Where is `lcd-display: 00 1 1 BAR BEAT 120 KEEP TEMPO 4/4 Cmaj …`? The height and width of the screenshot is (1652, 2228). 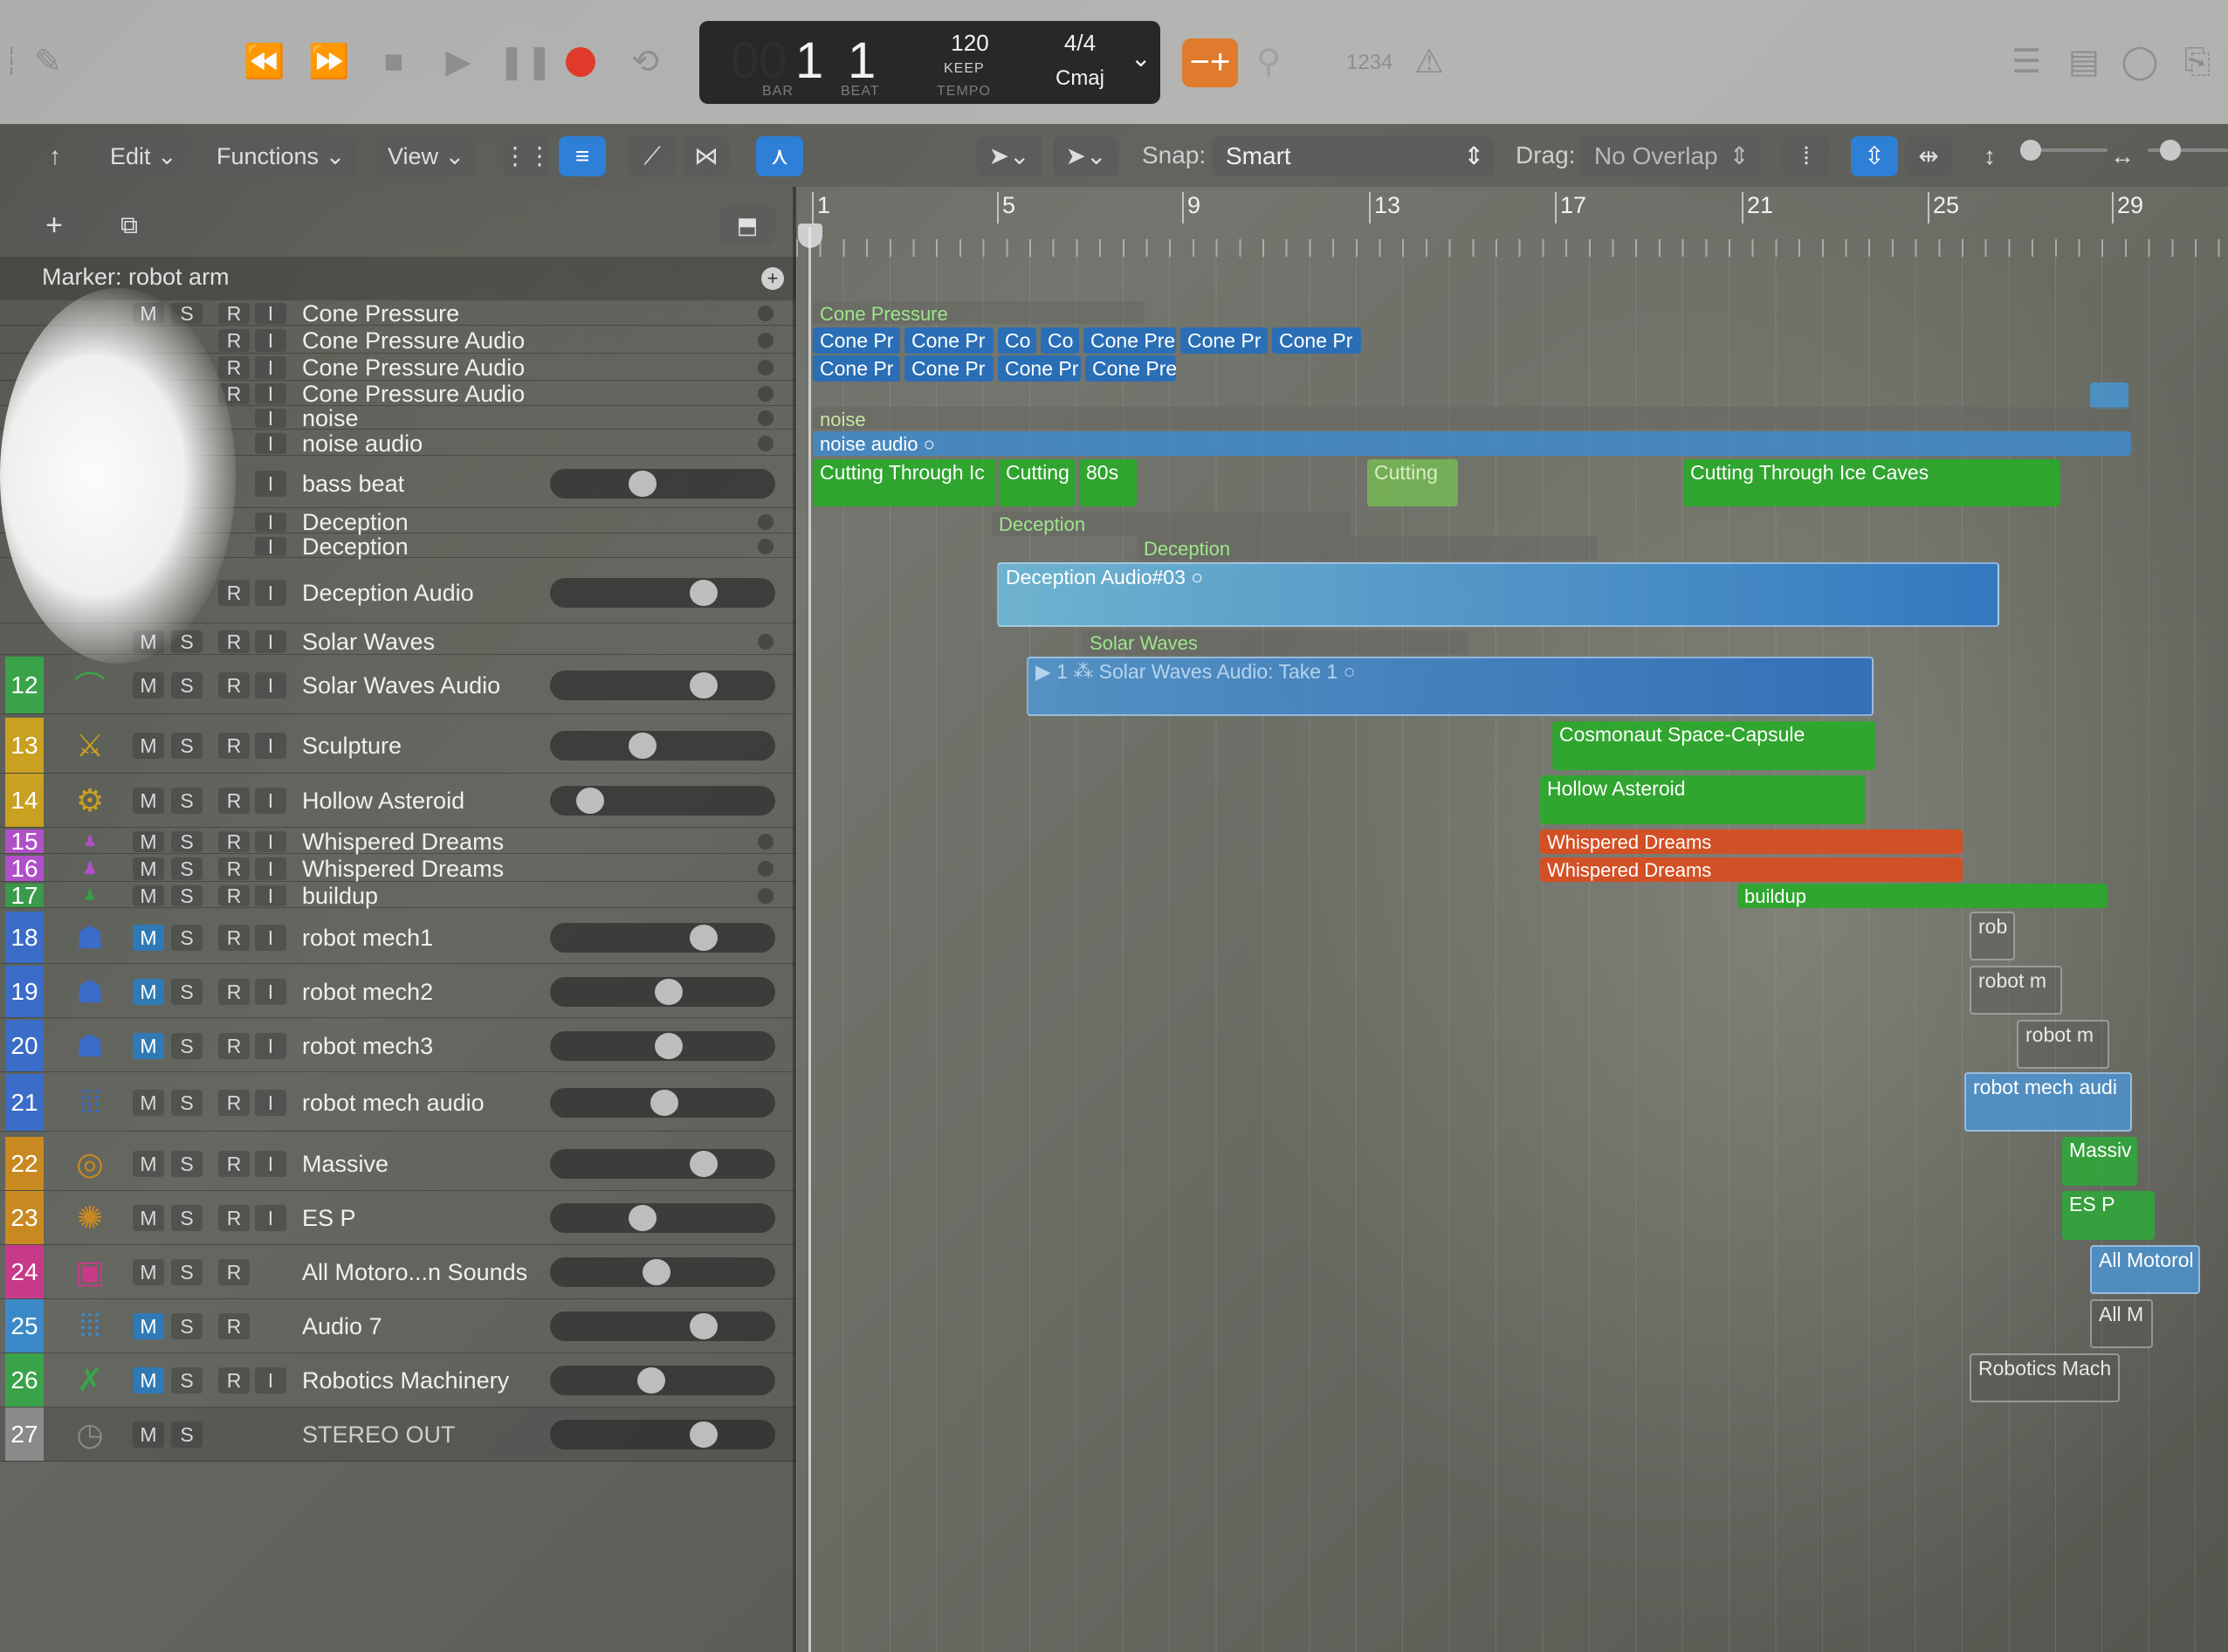
lcd-display: 00 1 1 BAR BEAT 120 KEEP TEMPO 4/4 Cmaj … is located at coordinates (930, 62).